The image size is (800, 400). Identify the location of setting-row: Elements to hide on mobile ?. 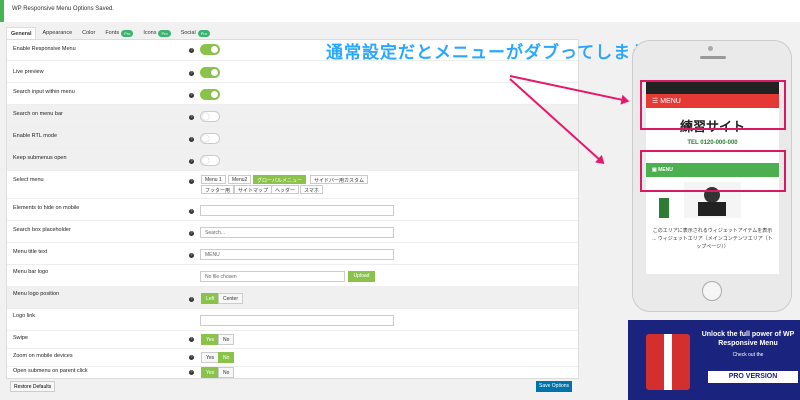
(292, 210).